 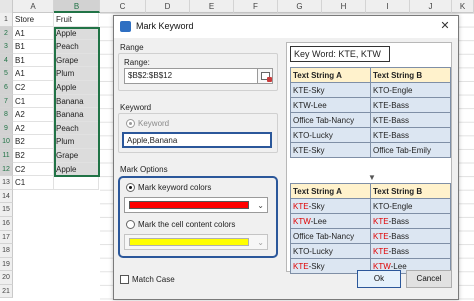 I want to click on cancel-button: Cancel, so click(x=429, y=279).